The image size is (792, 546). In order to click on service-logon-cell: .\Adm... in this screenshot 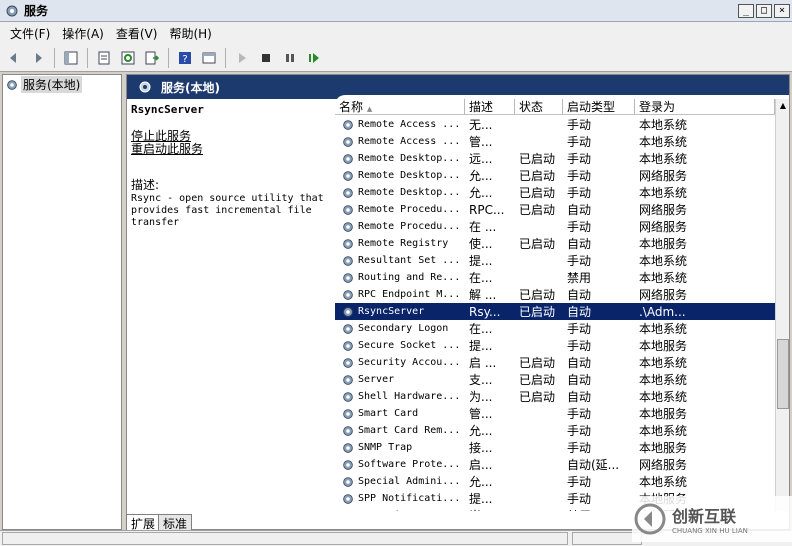, I will do `click(662, 311)`.